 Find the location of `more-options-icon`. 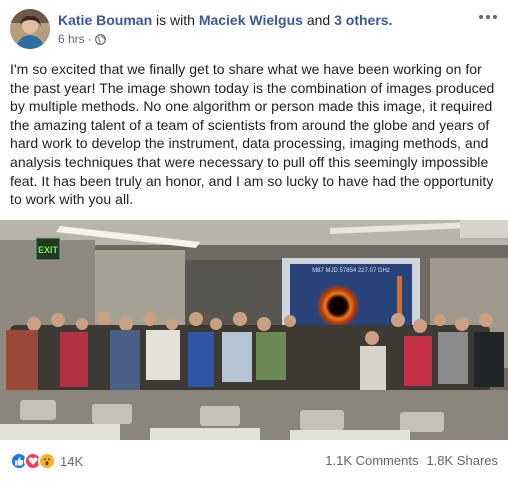

more-options-icon is located at coordinates (488, 17).